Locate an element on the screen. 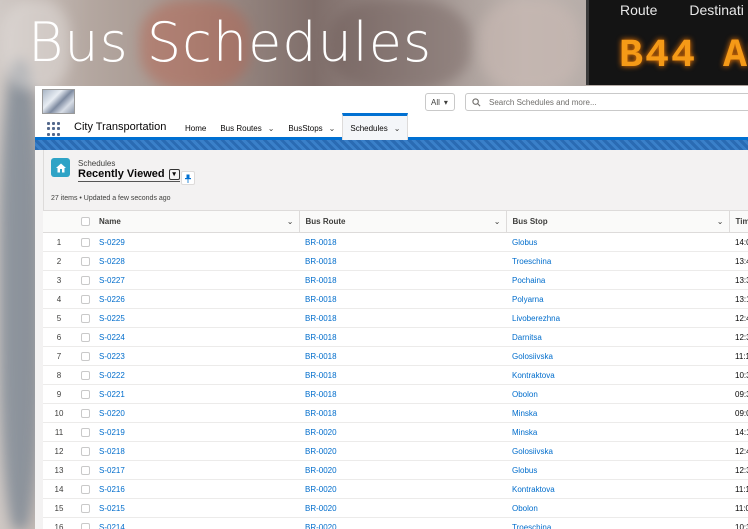 Image resolution: width=748 pixels, height=529 pixels. bus-stop-link: Polyarna is located at coordinates (528, 299).